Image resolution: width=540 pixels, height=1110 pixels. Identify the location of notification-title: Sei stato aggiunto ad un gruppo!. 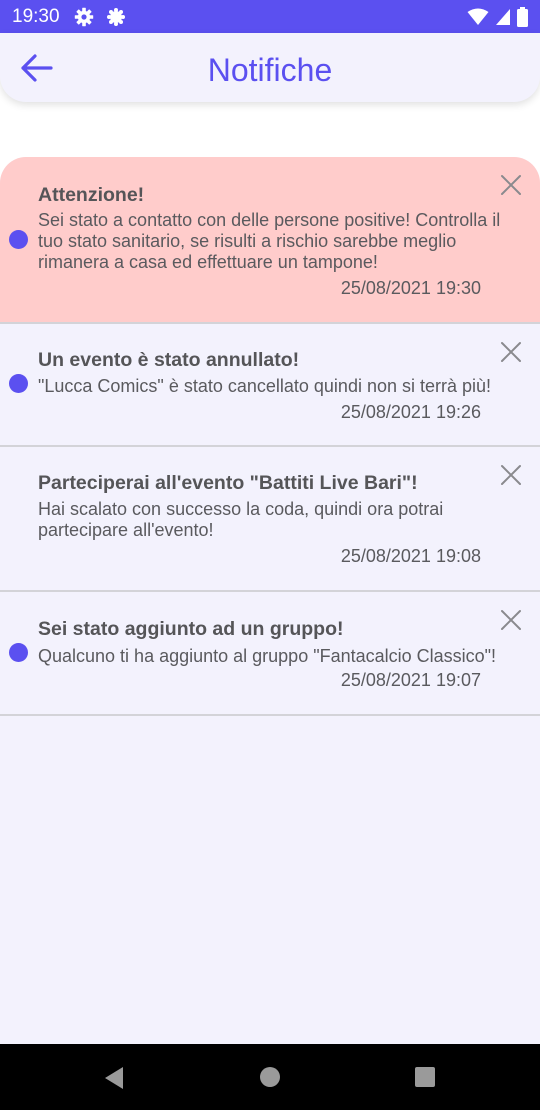
(191, 629).